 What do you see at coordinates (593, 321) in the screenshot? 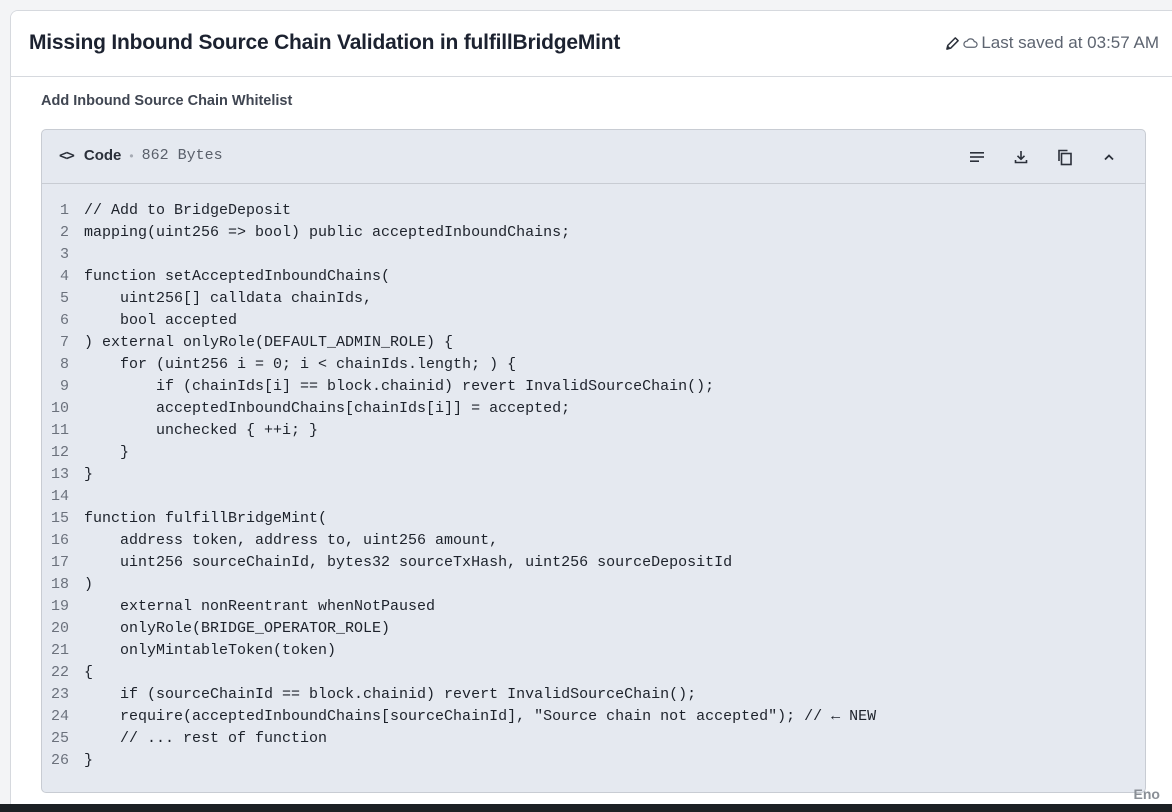
I see `code-line: 6 bool accepted` at bounding box center [593, 321].